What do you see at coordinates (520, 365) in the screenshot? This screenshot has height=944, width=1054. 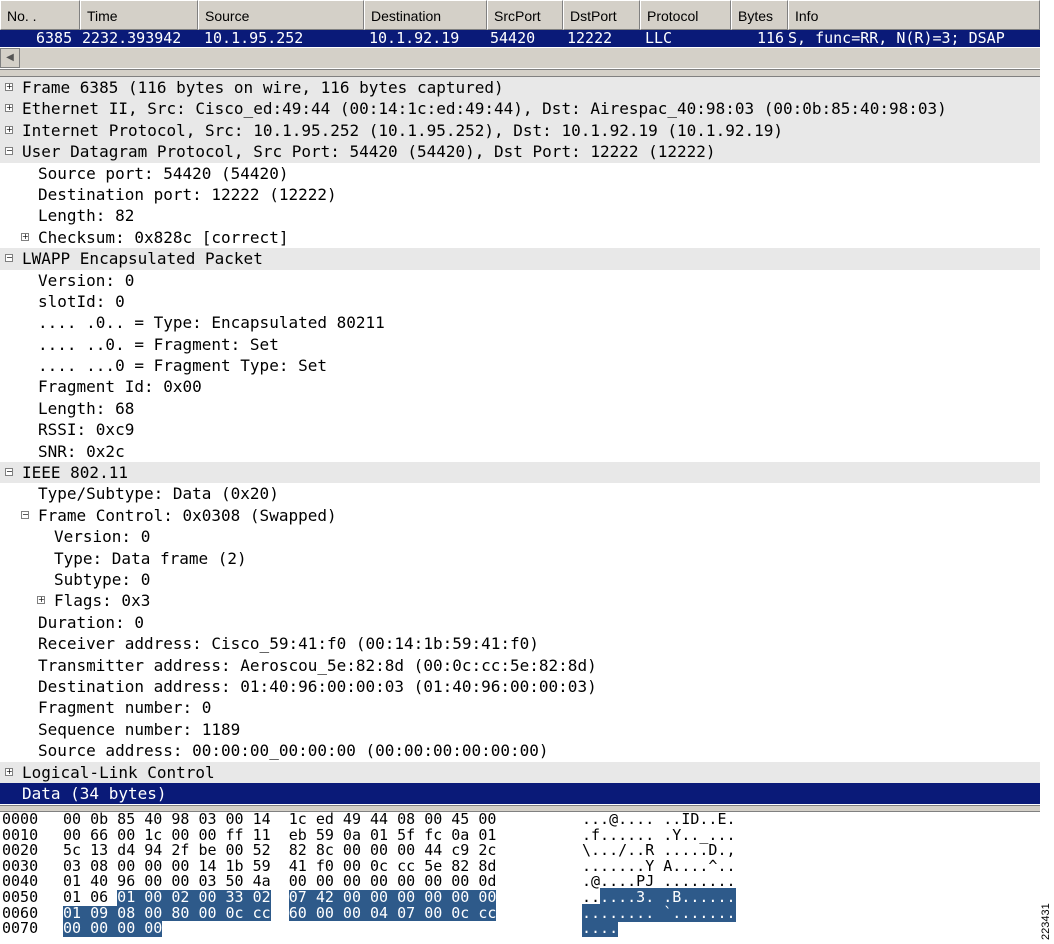 I see `tree-row: .... ...0 = Fragment Type: Set` at bounding box center [520, 365].